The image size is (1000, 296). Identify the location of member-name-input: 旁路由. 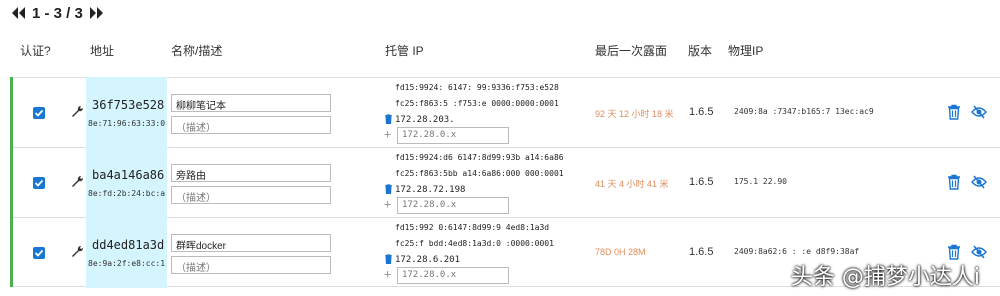
(251, 173).